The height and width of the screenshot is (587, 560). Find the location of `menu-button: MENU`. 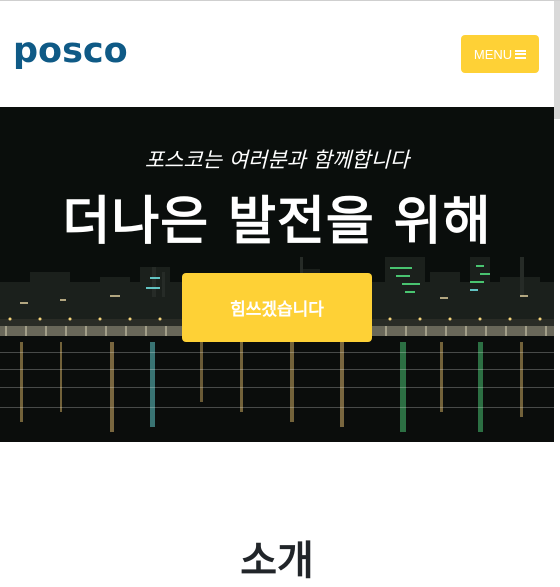

menu-button: MENU is located at coordinates (500, 54).